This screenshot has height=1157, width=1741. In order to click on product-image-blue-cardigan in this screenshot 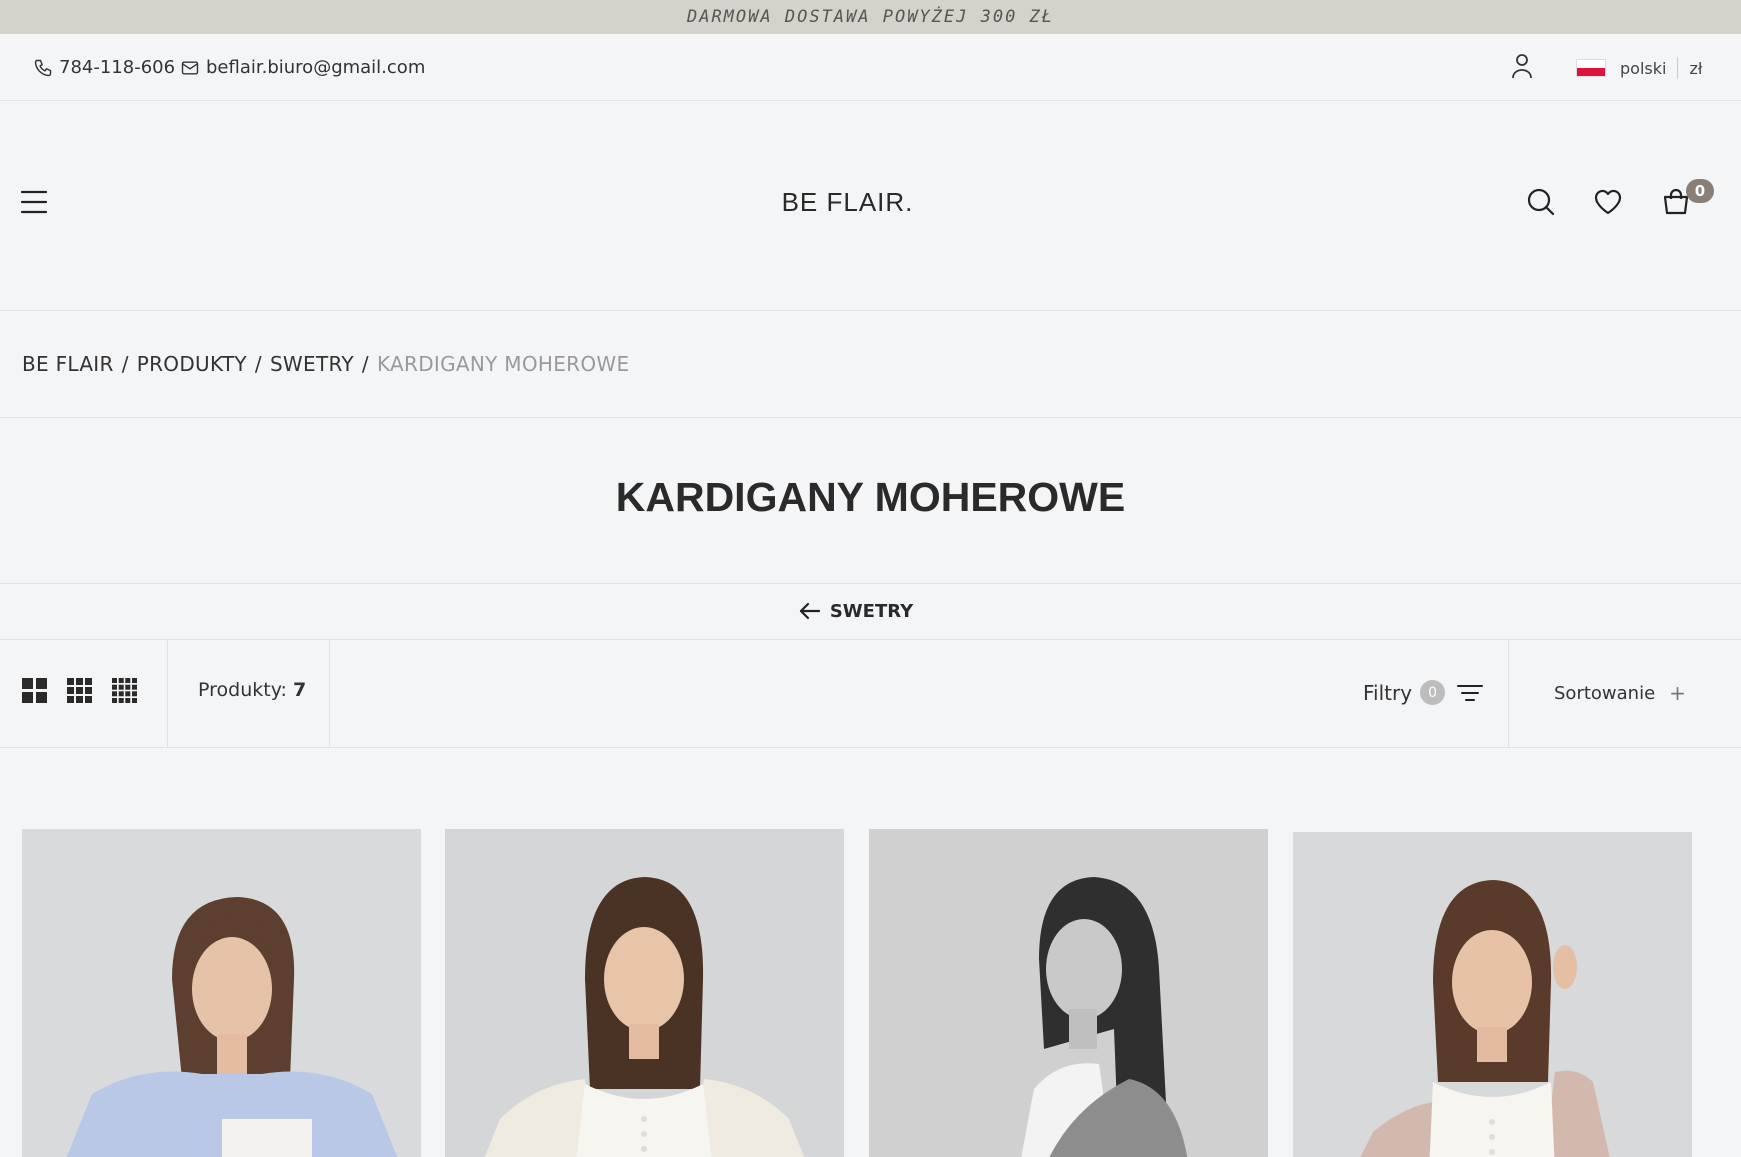, I will do `click(221, 993)`.